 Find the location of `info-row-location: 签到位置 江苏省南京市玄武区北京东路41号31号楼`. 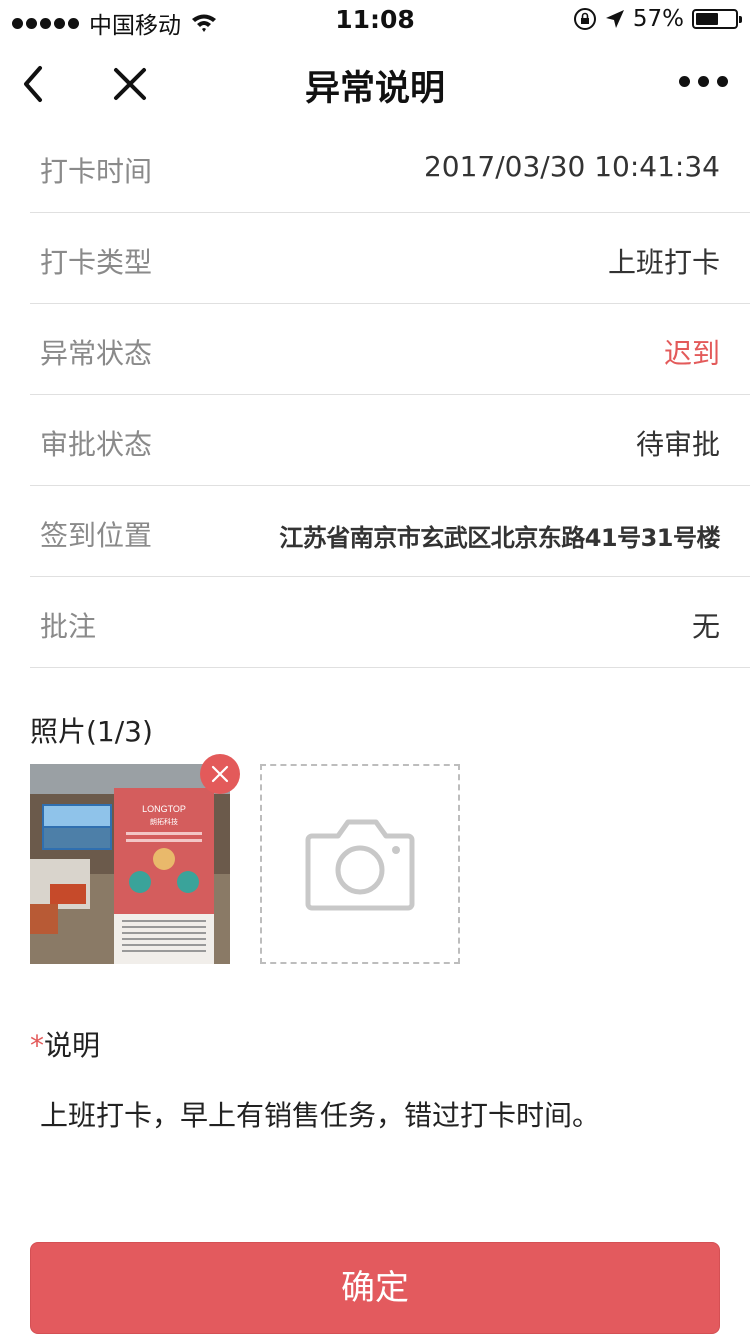

info-row-location: 签到位置 江苏省南京市玄武区北京东路41号31号楼 is located at coordinates (390, 531).